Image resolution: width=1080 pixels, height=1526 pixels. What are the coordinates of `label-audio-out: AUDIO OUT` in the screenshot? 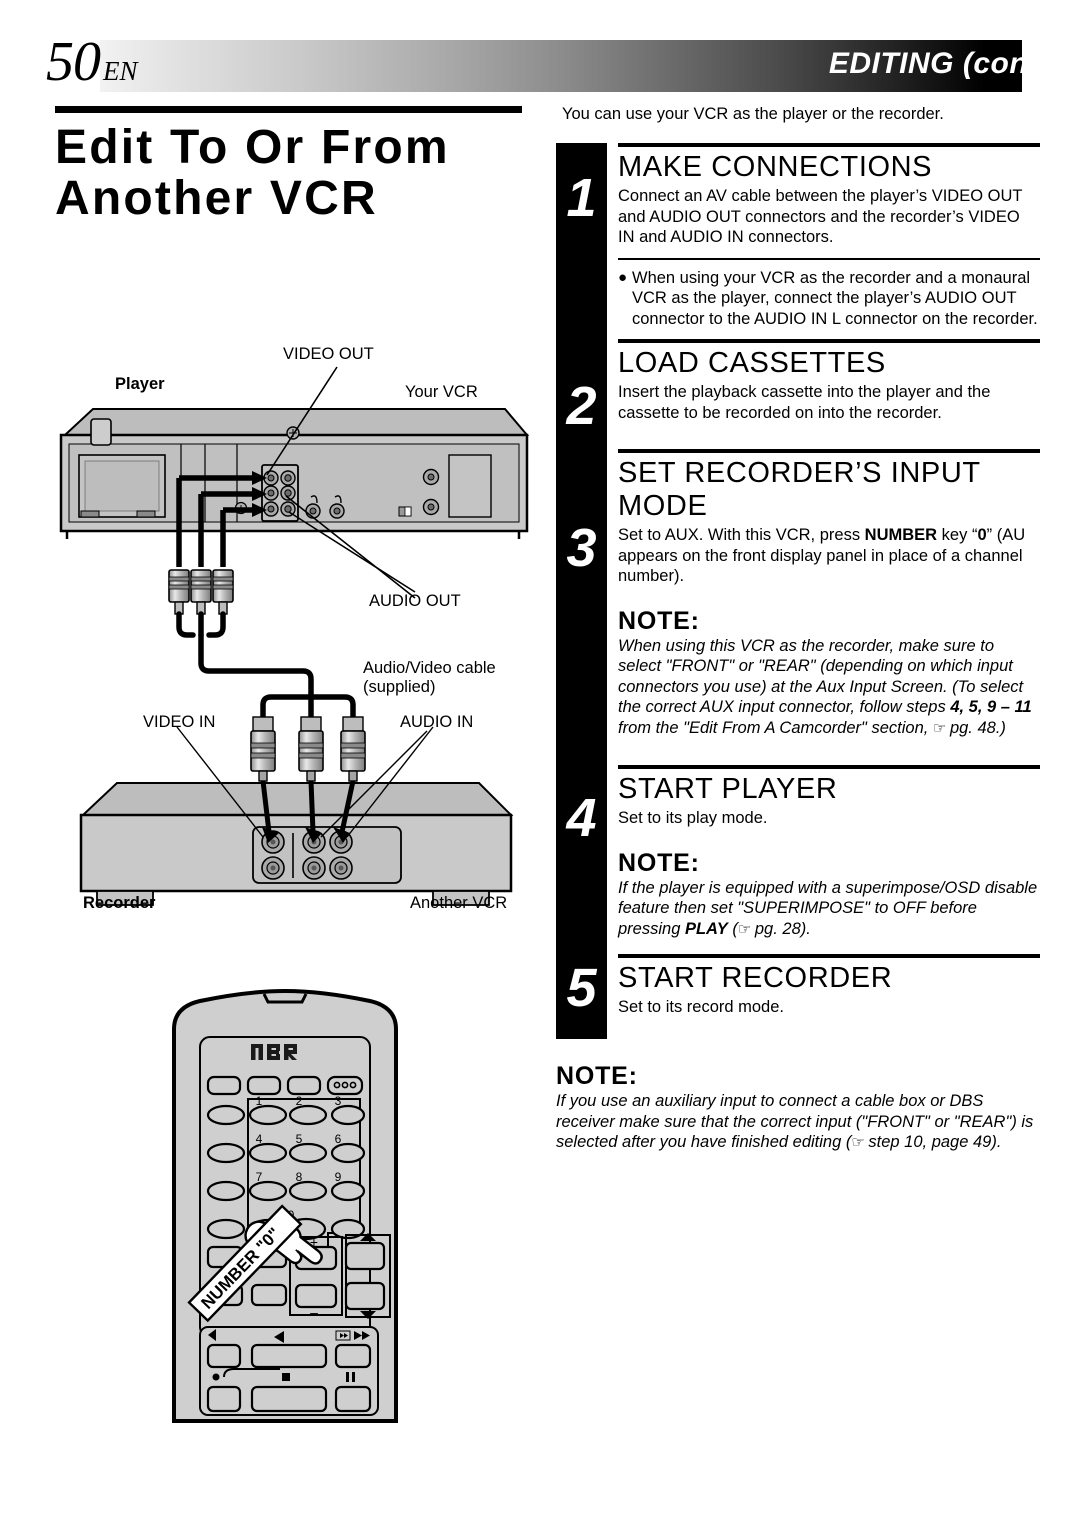 It's located at (415, 601).